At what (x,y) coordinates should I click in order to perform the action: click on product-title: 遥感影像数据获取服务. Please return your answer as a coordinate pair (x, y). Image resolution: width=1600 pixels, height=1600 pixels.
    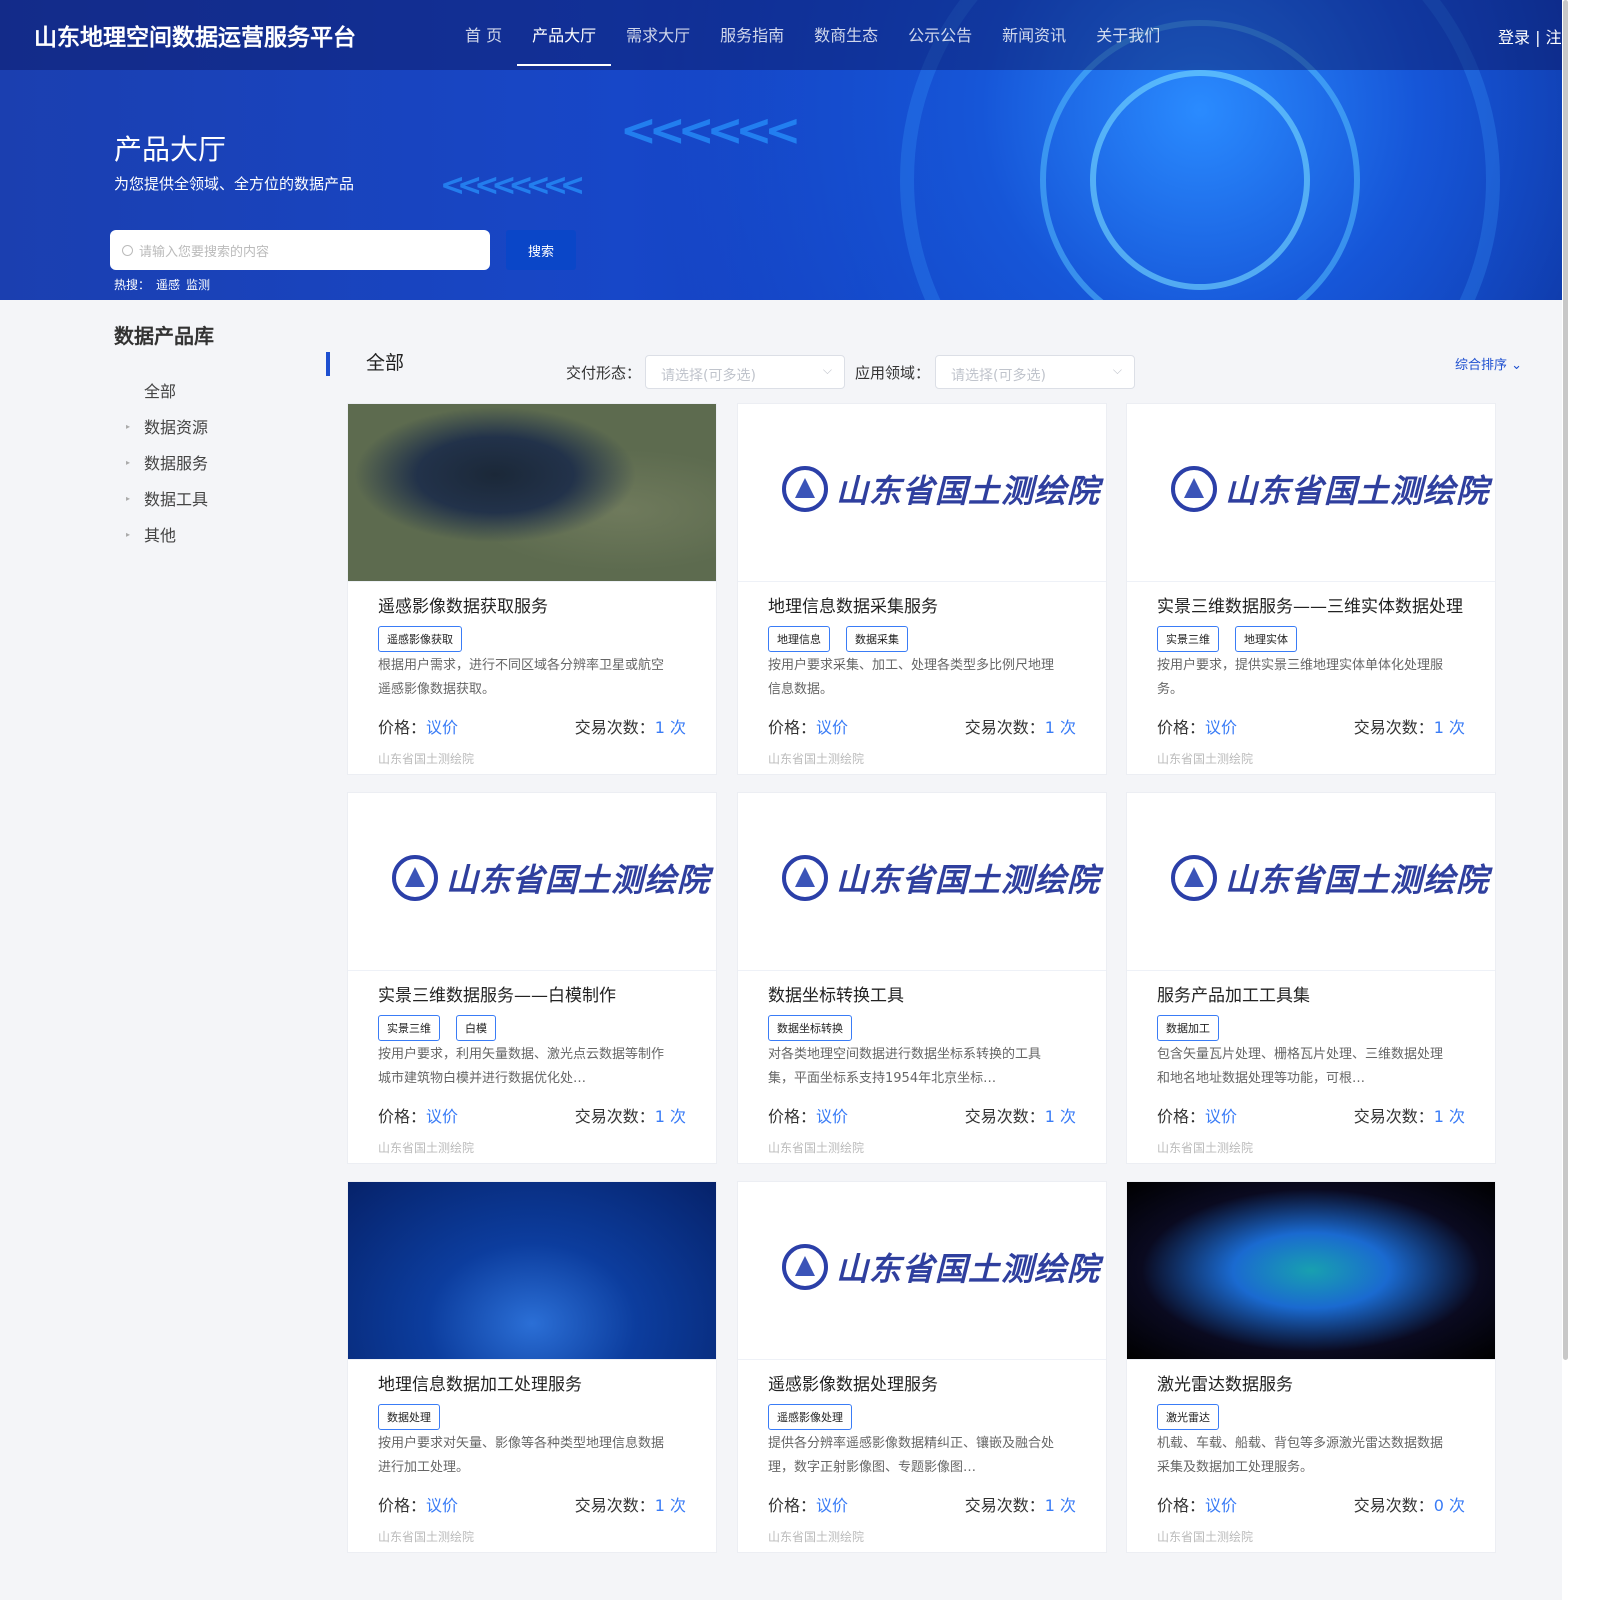
    Looking at the image, I should click on (463, 604).